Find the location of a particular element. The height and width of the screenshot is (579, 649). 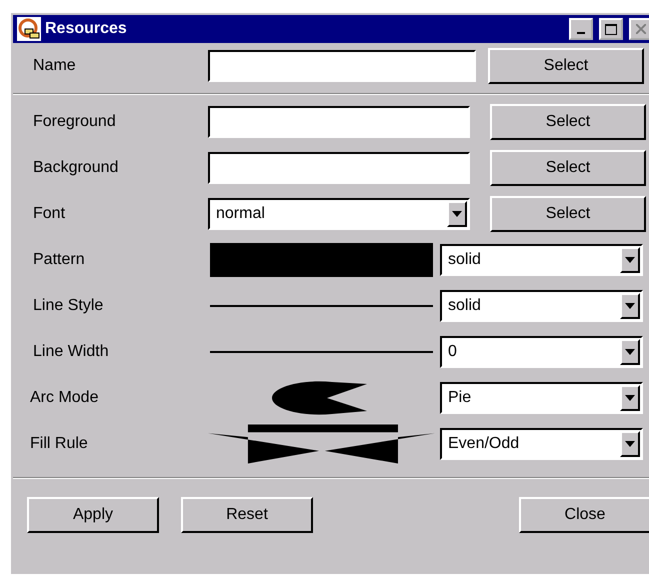

dropdown-value: 0 is located at coordinates (452, 352).